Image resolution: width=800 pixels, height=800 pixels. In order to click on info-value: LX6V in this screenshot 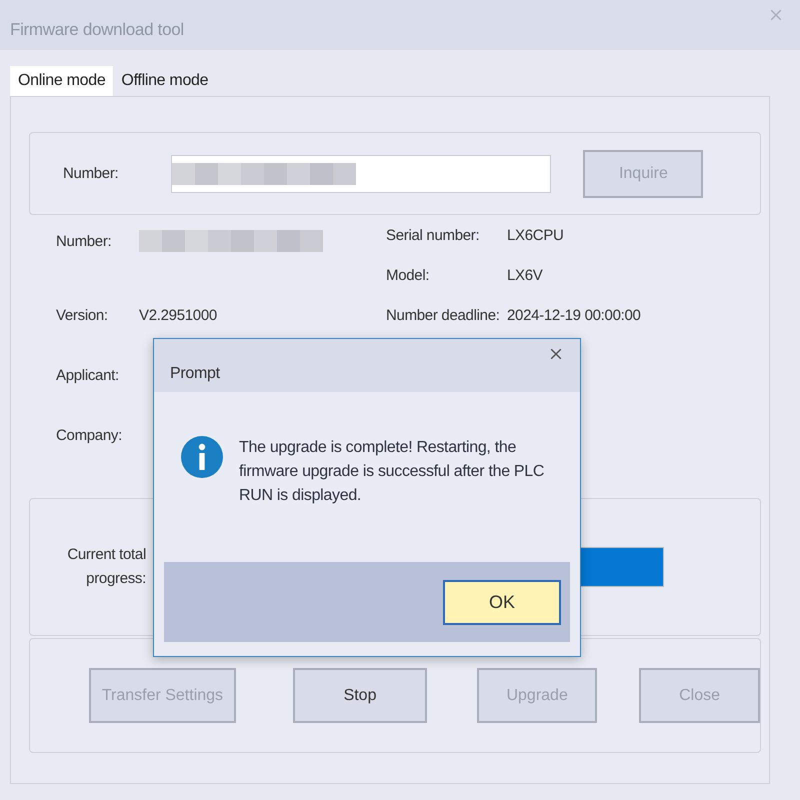, I will do `click(524, 275)`.